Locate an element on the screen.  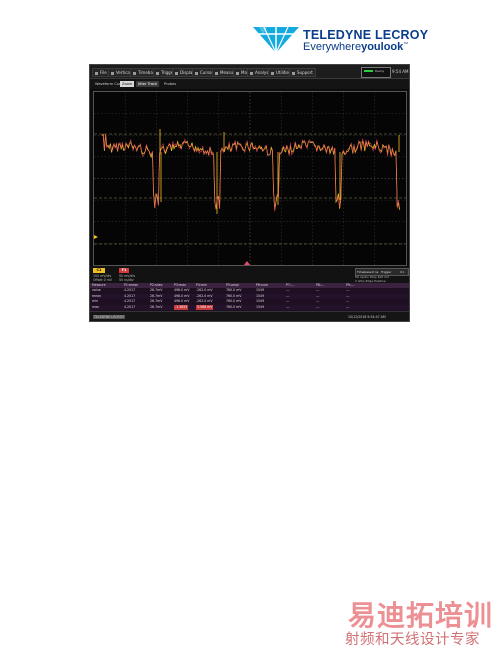
tab-probes: Probes is located at coordinates (170, 84).